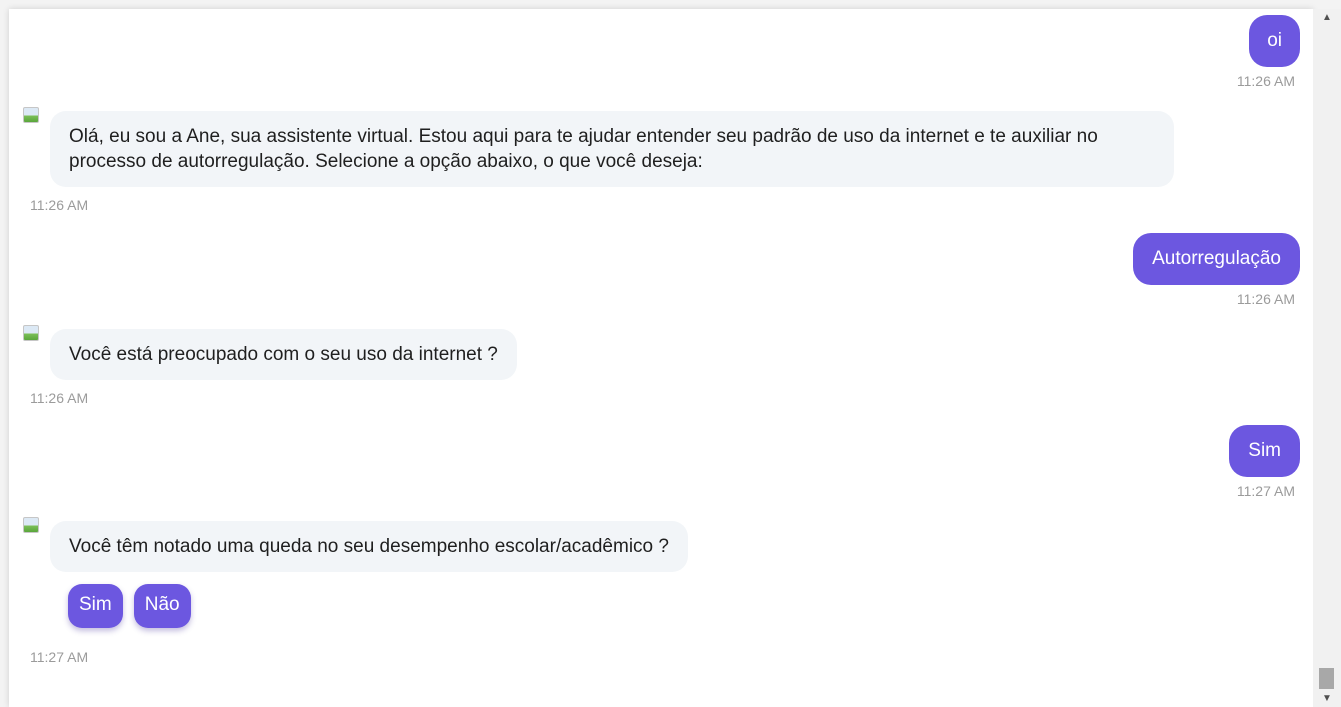 Image resolution: width=1341 pixels, height=707 pixels. What do you see at coordinates (162, 606) in the screenshot?
I see `quick-reply-nao-button: Não` at bounding box center [162, 606].